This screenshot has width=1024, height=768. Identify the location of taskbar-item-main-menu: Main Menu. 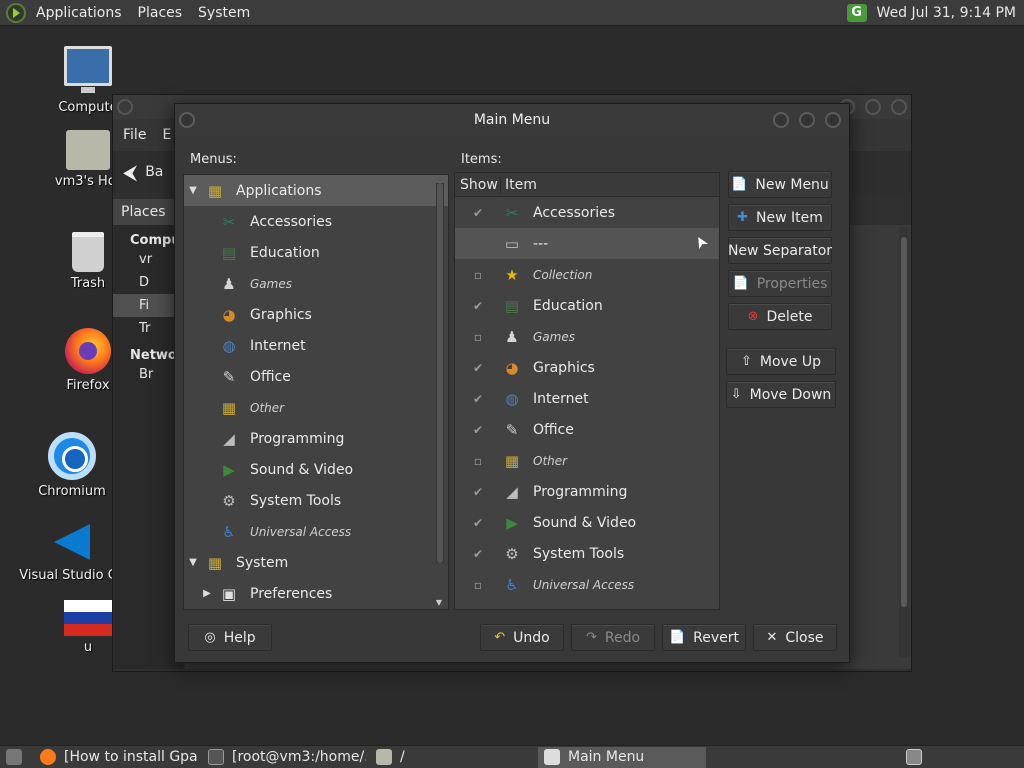
(622, 757).